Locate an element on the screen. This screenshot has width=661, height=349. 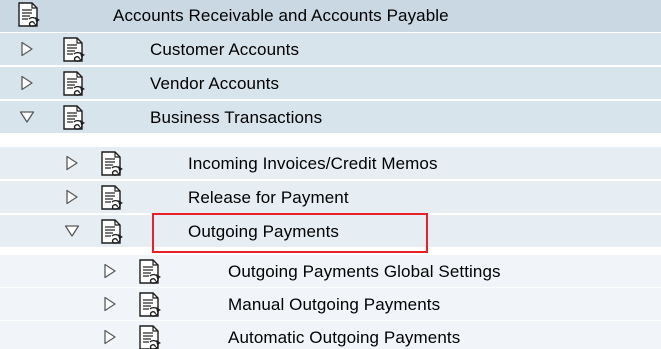
tree-node-business-transactions: Business Transactions is located at coordinates (330, 117).